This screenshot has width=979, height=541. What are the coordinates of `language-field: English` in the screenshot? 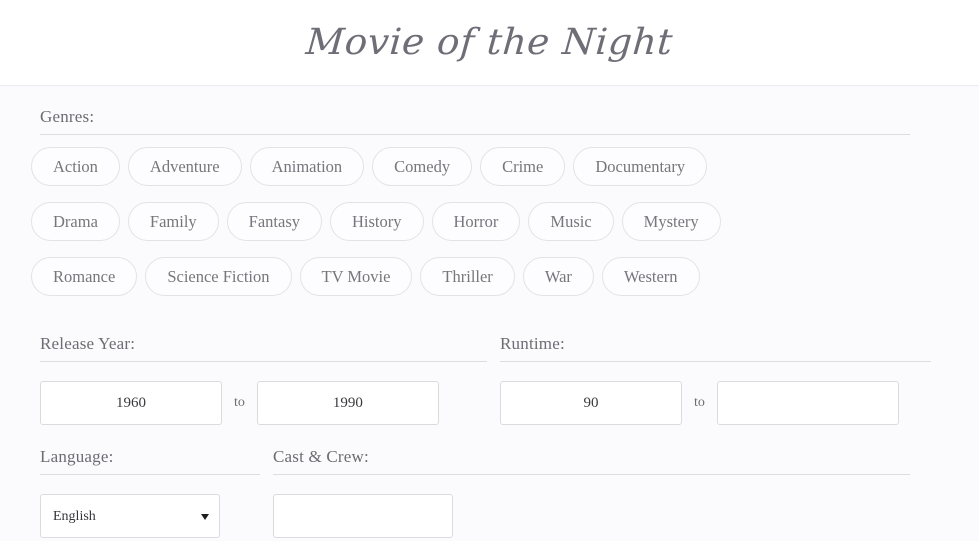 It's located at (150, 506).